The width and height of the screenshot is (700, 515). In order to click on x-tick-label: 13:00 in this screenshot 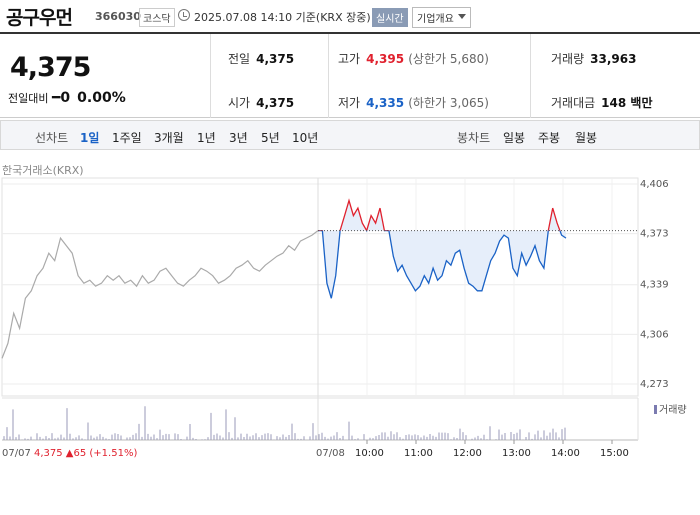, I will do `click(516, 453)`.